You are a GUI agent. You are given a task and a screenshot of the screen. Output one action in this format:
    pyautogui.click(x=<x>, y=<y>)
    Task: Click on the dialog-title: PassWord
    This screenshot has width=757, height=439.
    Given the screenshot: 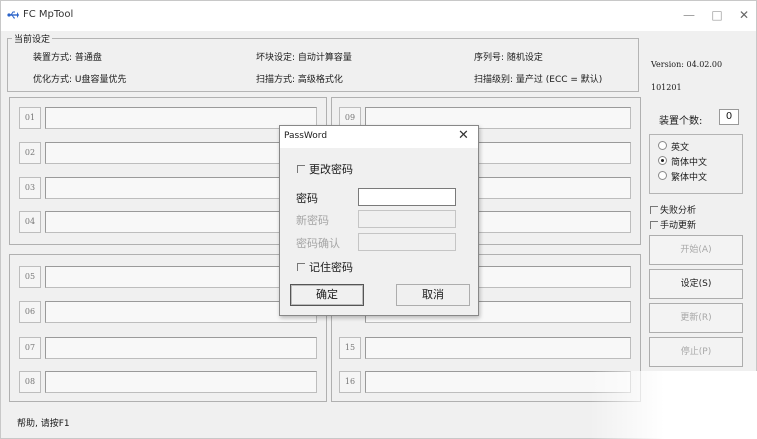 What is the action you would take?
    pyautogui.click(x=306, y=136)
    